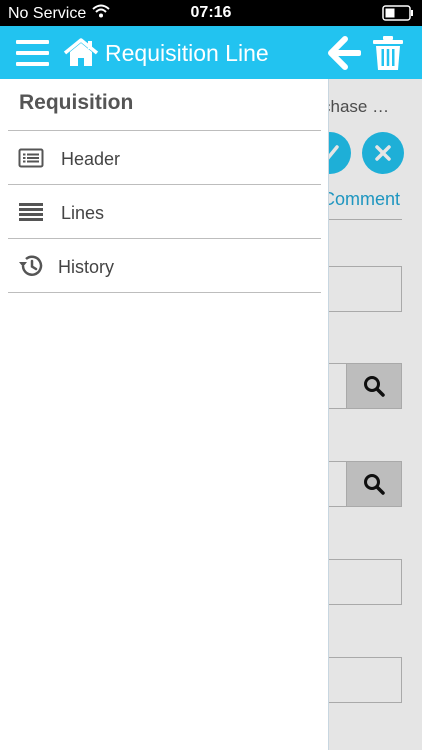 The image size is (422, 750). I want to click on page-title: Requisition Line, so click(187, 53).